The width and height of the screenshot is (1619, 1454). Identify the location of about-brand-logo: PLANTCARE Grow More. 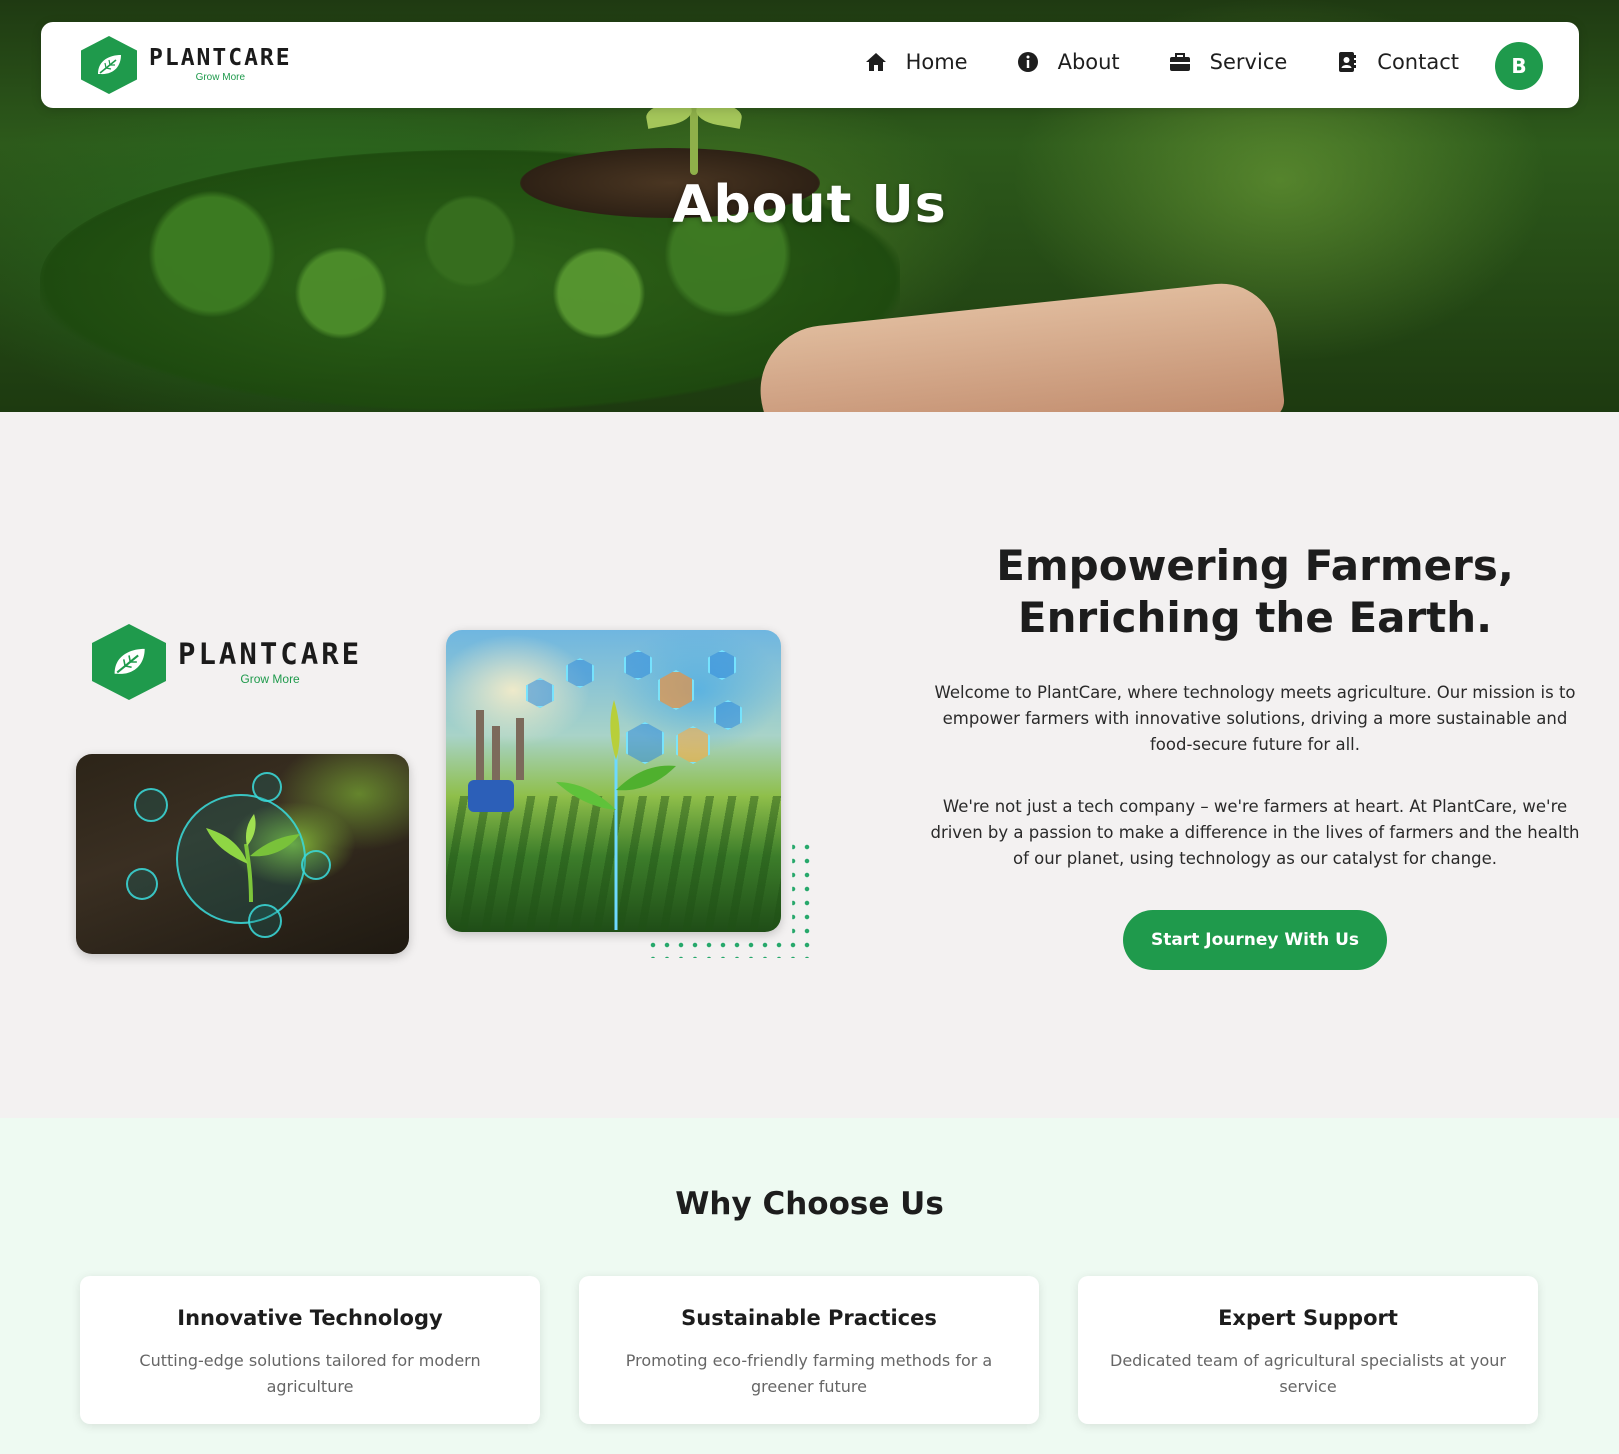
(227, 662).